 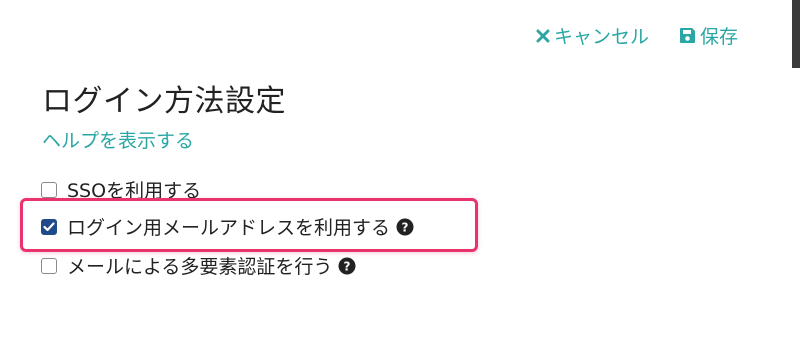 I want to click on option-label: ログイン用メールアドレスを利用する, so click(x=229, y=228).